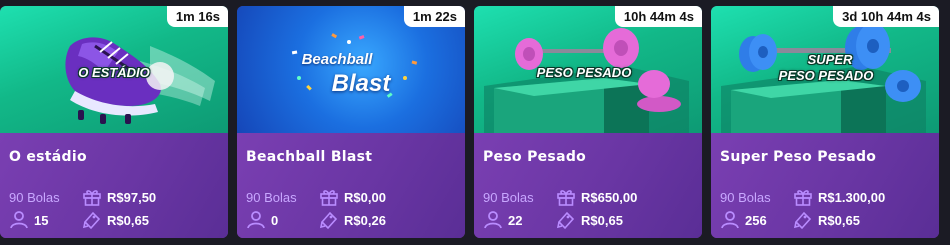 The image size is (950, 245). I want to click on player-count: 256, so click(743, 220).